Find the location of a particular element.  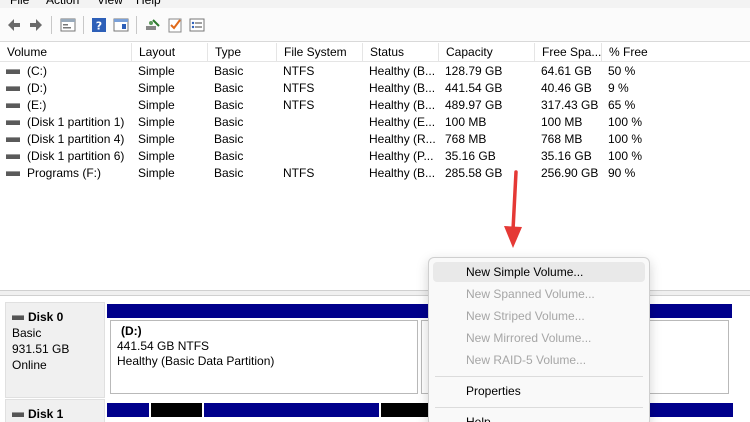

cell-free-space: 317.43 GB is located at coordinates (570, 105).